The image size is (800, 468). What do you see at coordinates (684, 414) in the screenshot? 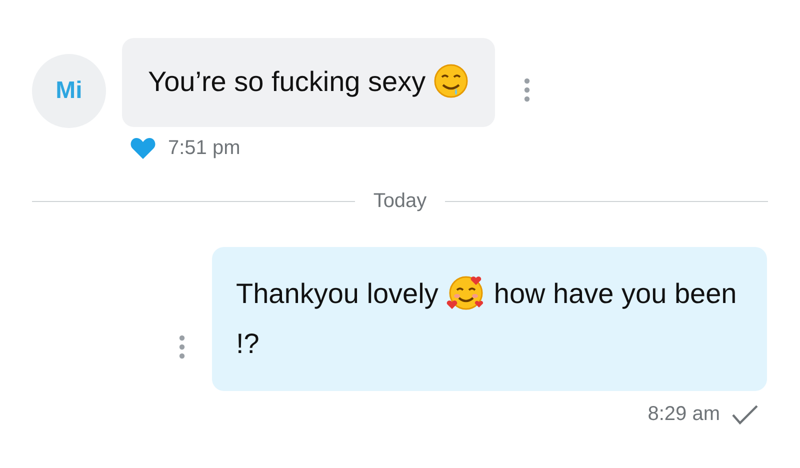
I see `message-time: 8:29 am` at bounding box center [684, 414].